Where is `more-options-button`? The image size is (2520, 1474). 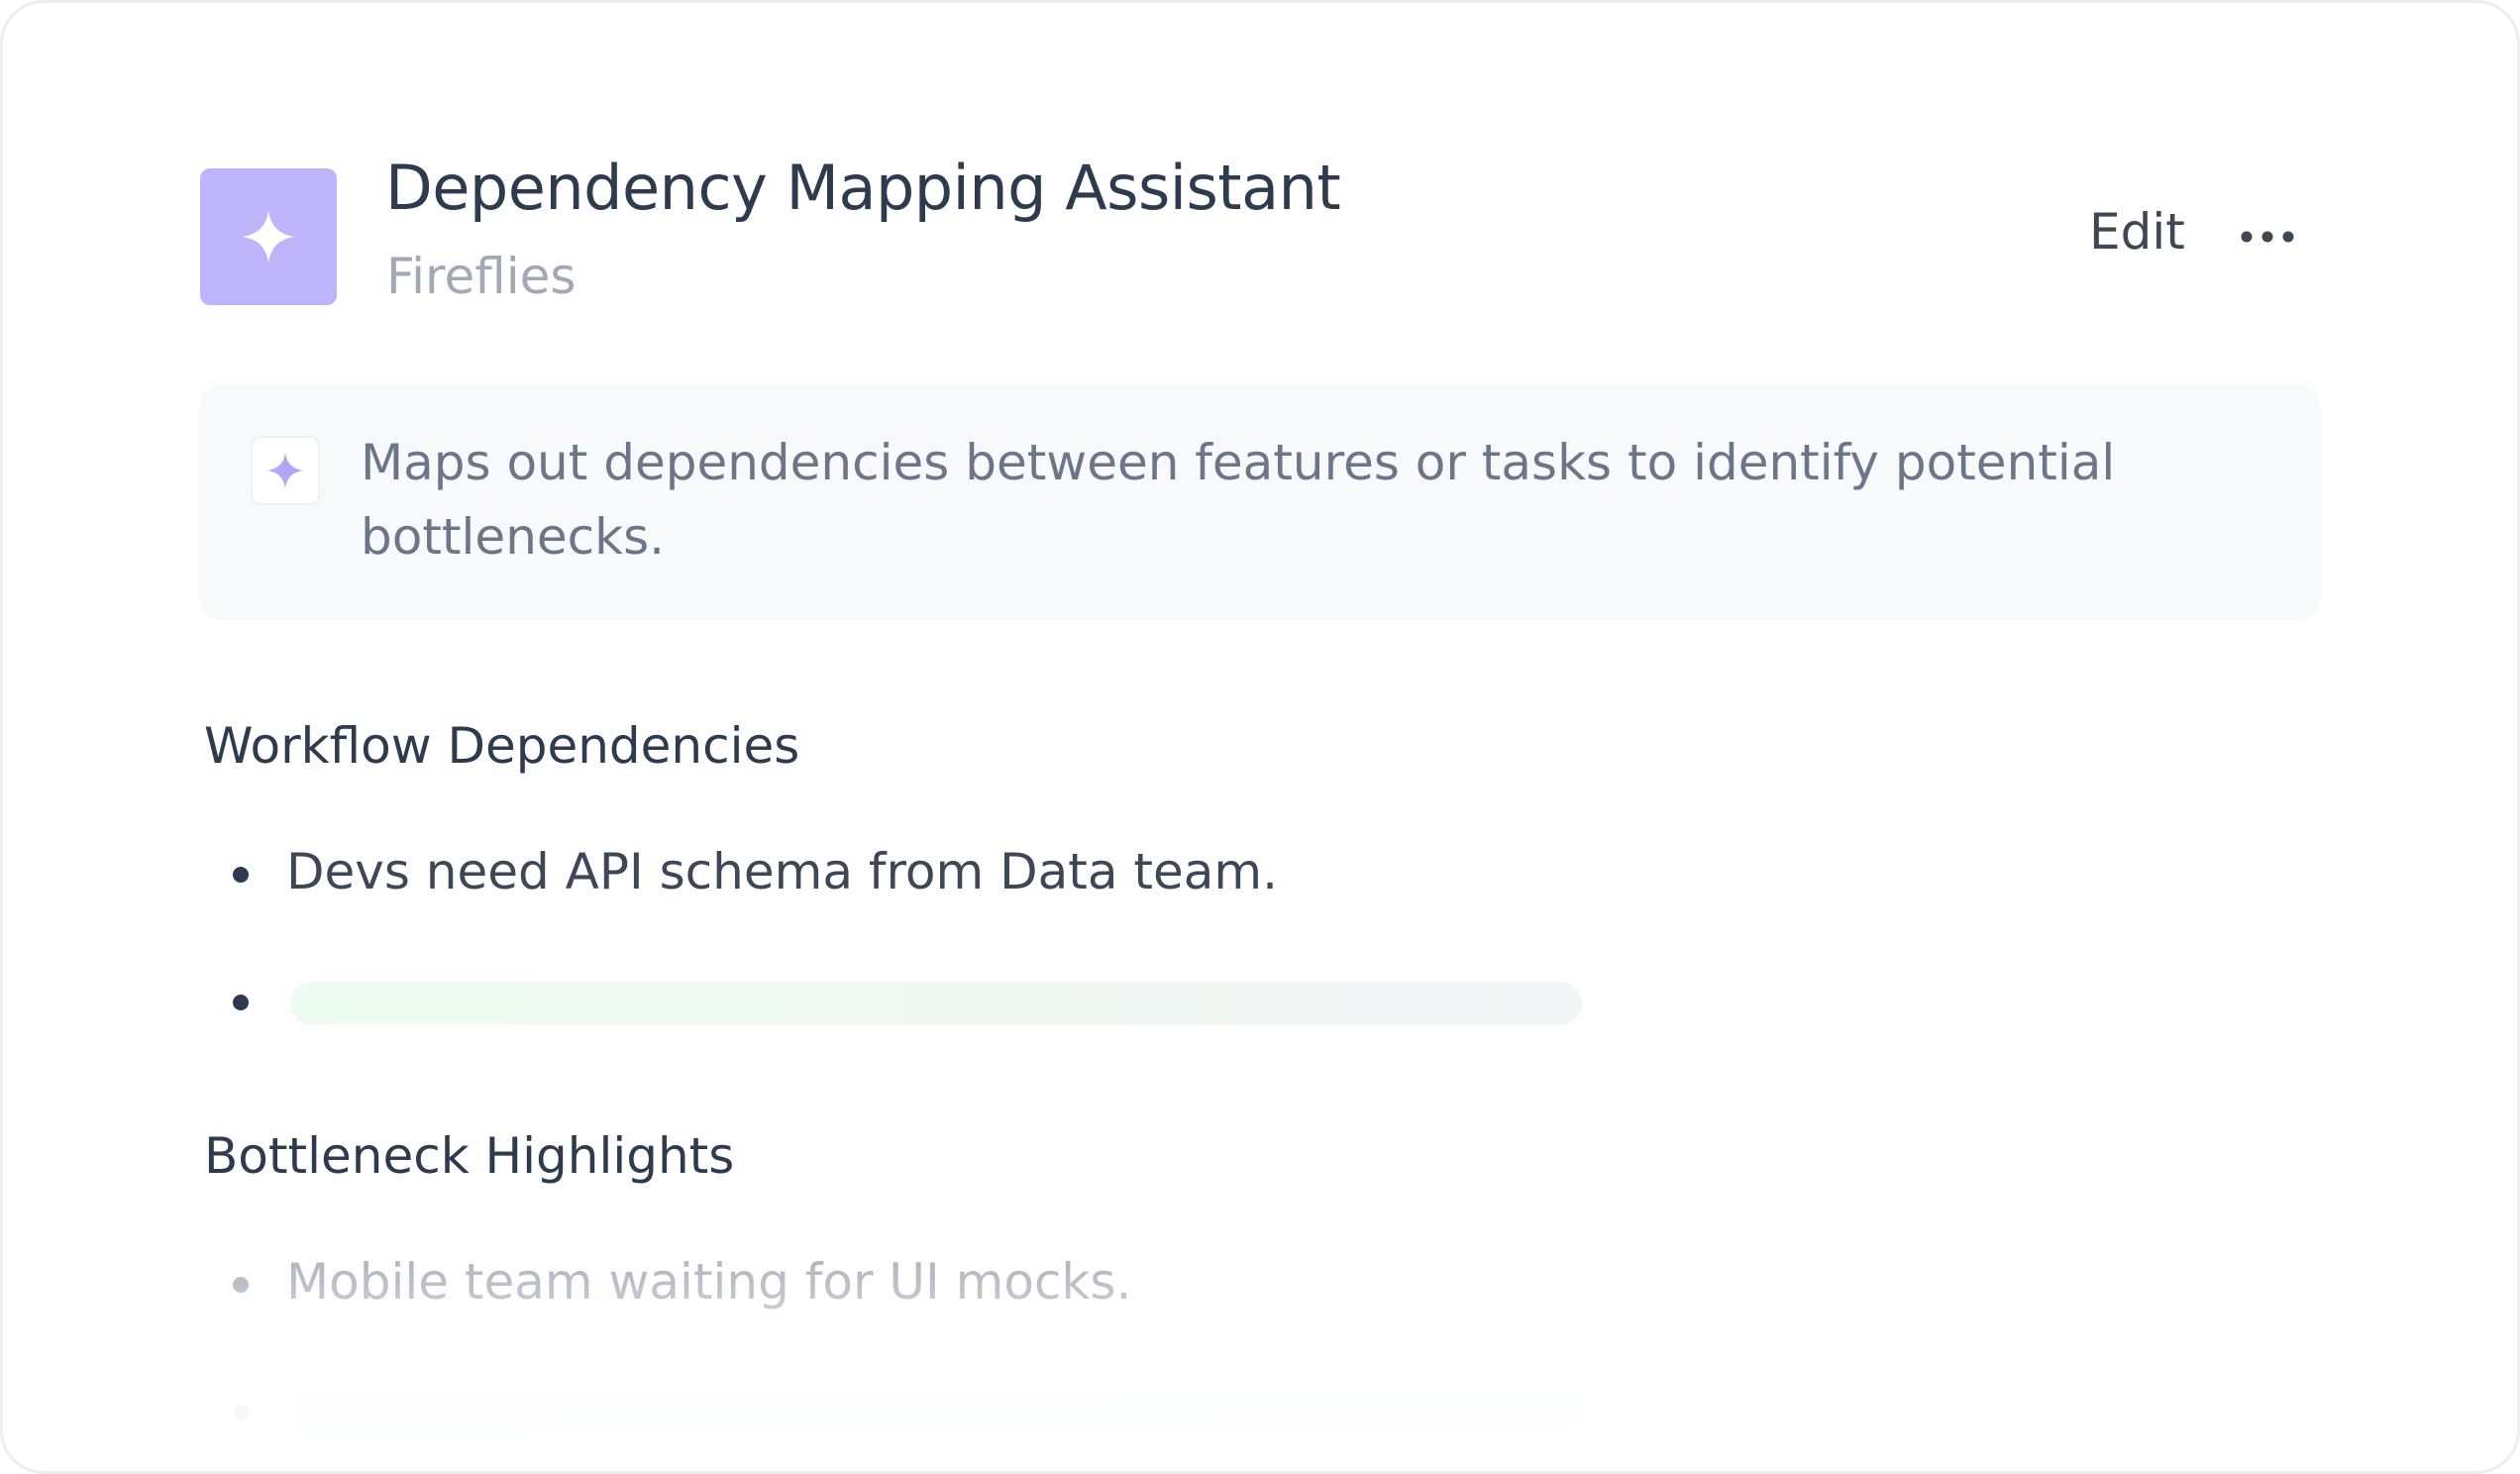 more-options-button is located at coordinates (2267, 237).